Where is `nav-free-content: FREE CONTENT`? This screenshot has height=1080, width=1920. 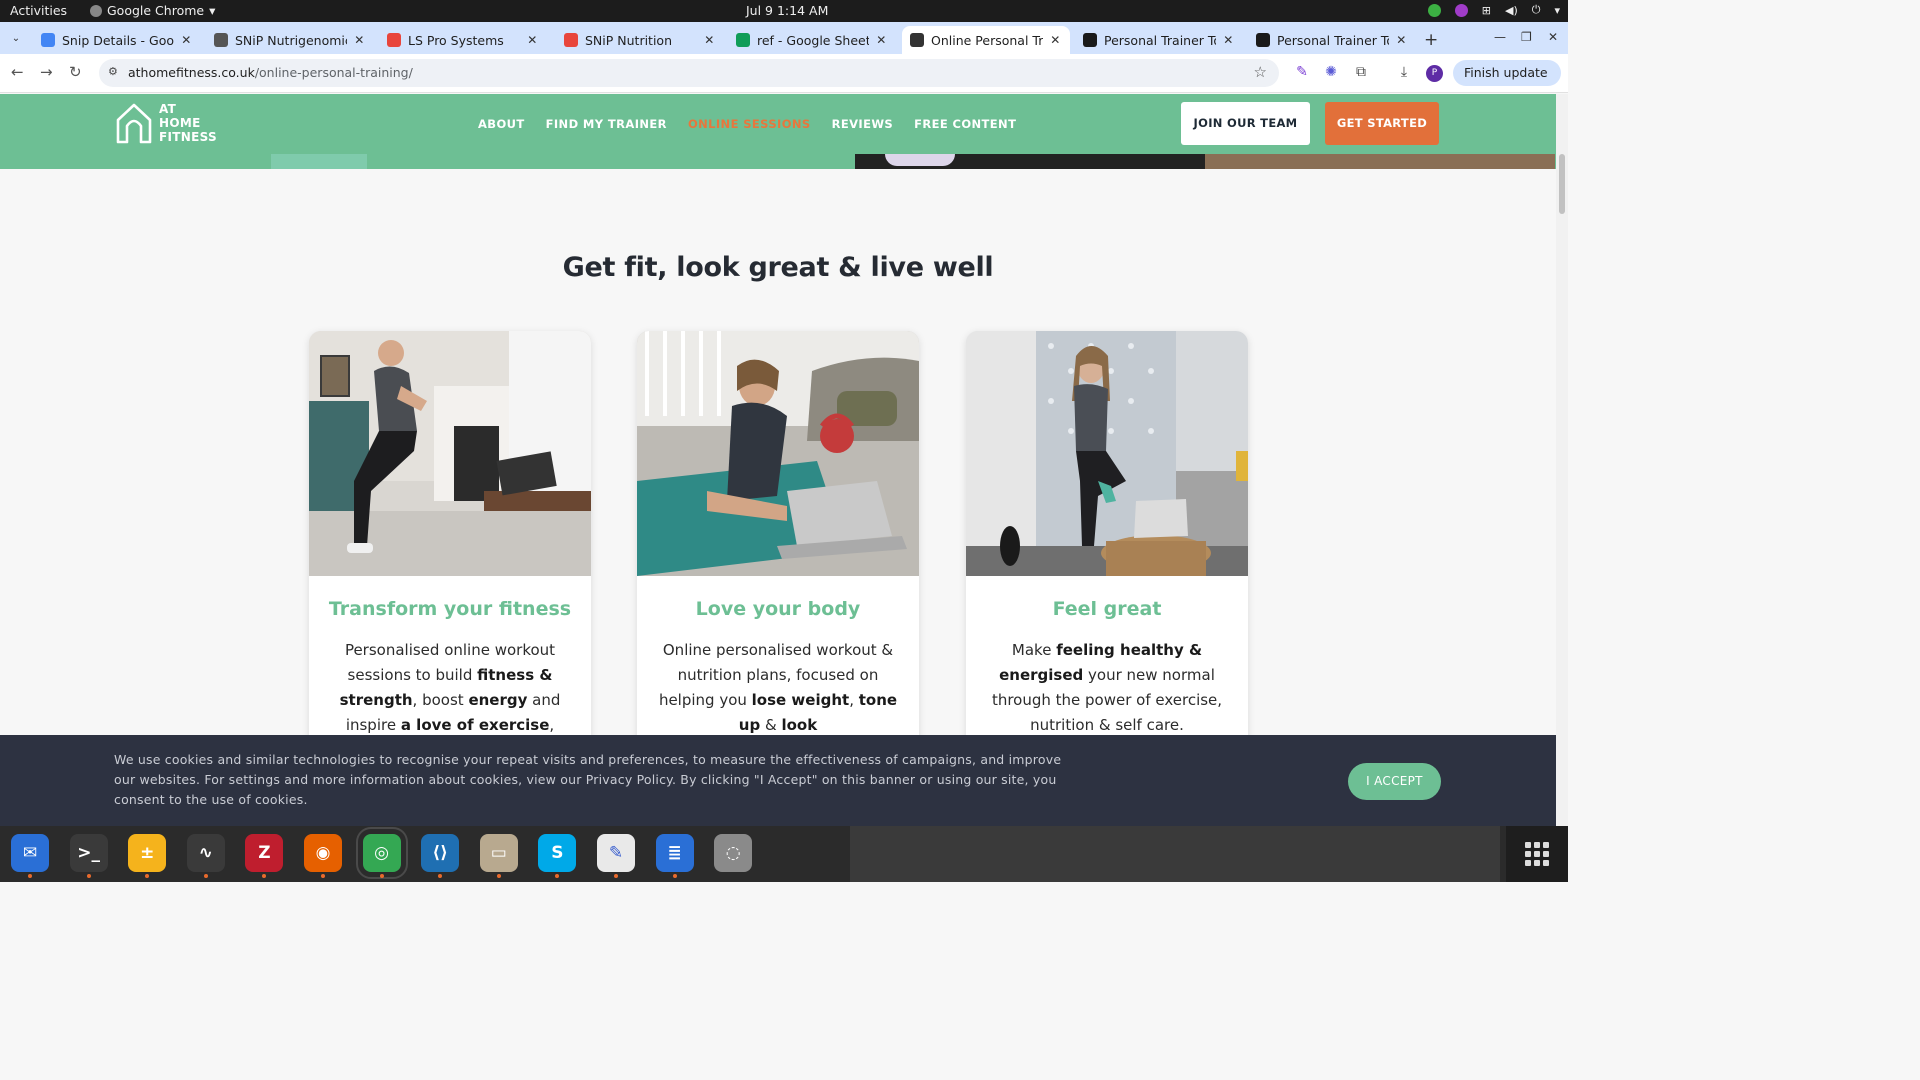 nav-free-content: FREE CONTENT is located at coordinates (965, 124).